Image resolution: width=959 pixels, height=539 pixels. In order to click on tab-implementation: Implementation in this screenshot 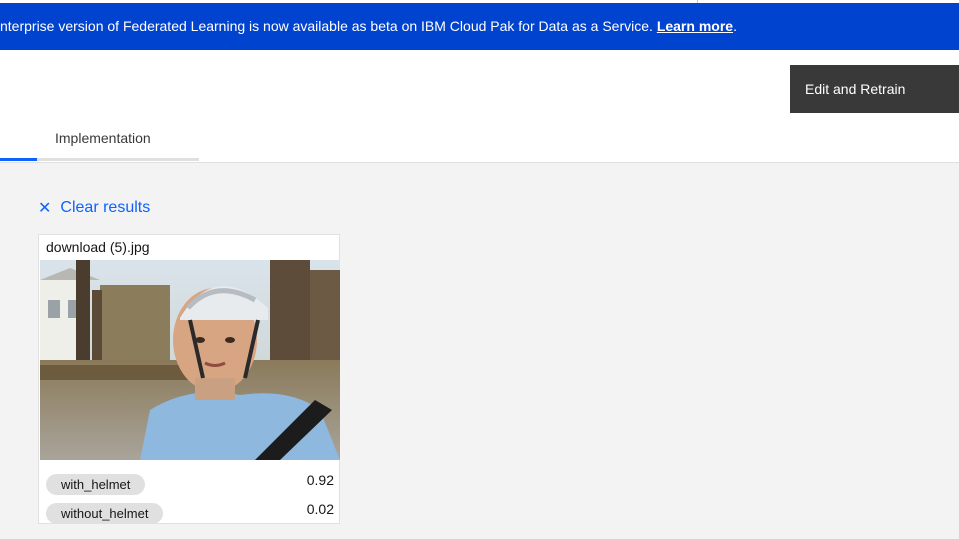, I will do `click(118, 136)`.